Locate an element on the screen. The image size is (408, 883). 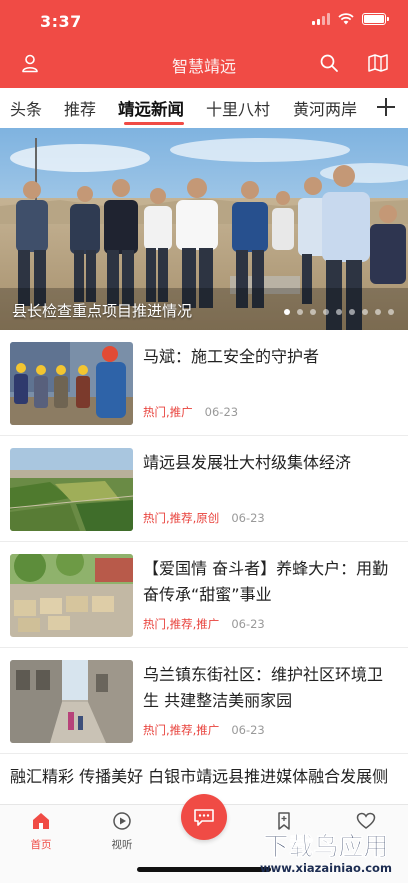
user-button is located at coordinates (30, 63).